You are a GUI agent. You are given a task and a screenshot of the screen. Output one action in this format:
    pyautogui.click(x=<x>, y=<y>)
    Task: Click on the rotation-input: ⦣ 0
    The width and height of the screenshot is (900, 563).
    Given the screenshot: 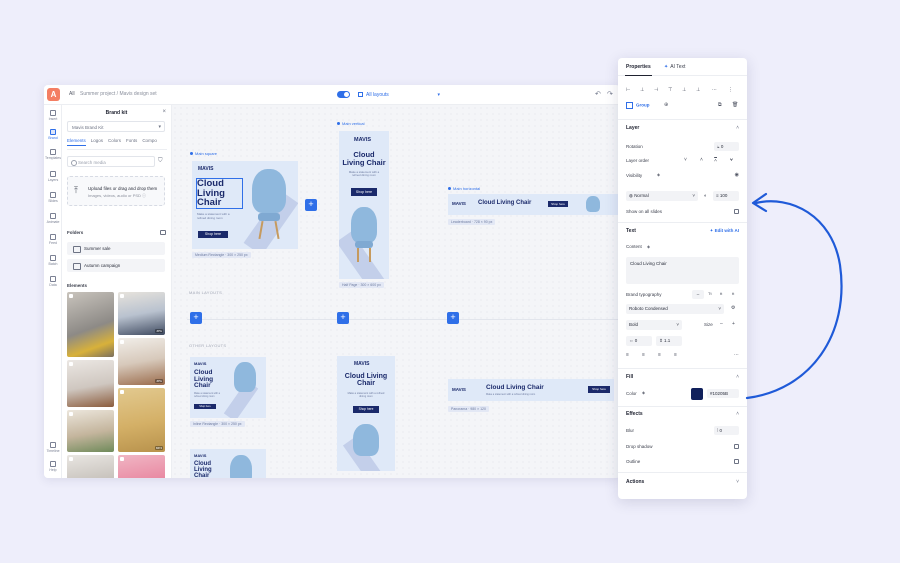 What is the action you would take?
    pyautogui.click(x=726, y=146)
    